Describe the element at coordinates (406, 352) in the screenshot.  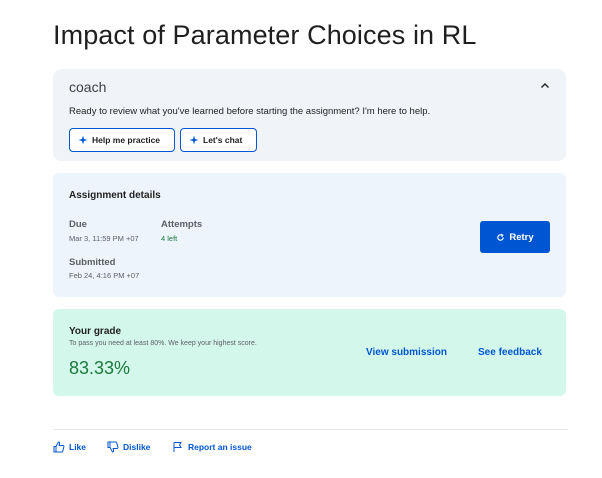
I see `view-submission-link: View submission` at that location.